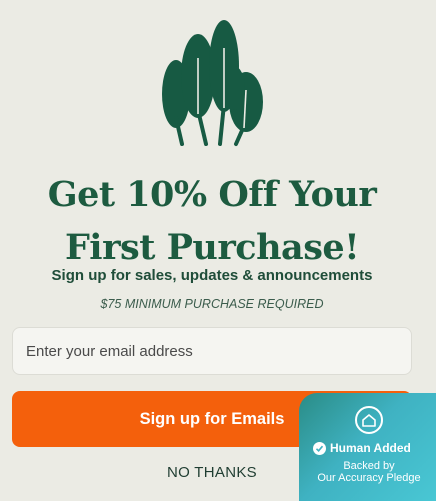 This screenshot has height=501, width=436. I want to click on badge-title: Human Added, so click(370, 448).